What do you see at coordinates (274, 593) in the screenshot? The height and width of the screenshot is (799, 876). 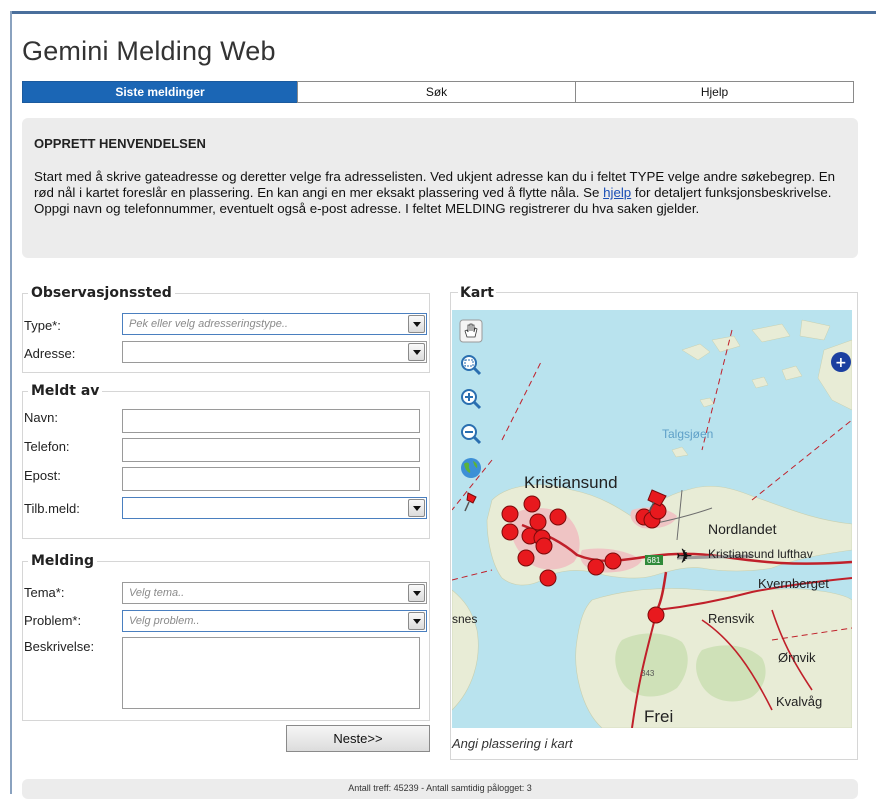 I see `theme-select: Velg tema..` at bounding box center [274, 593].